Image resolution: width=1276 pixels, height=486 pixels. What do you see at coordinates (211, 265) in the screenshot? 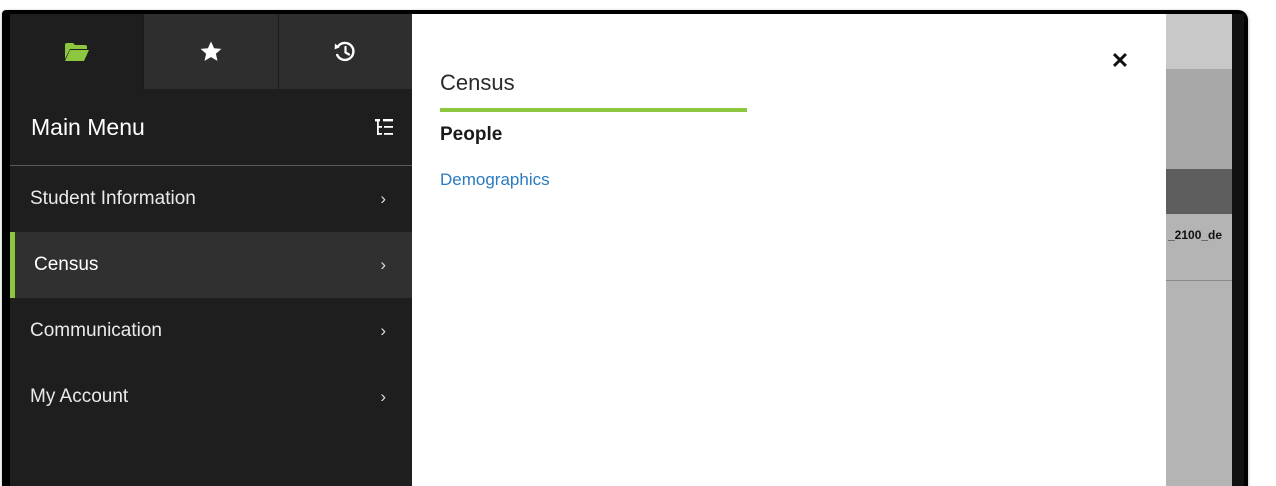
I see `sidebar-item-census: Census ›` at bounding box center [211, 265].